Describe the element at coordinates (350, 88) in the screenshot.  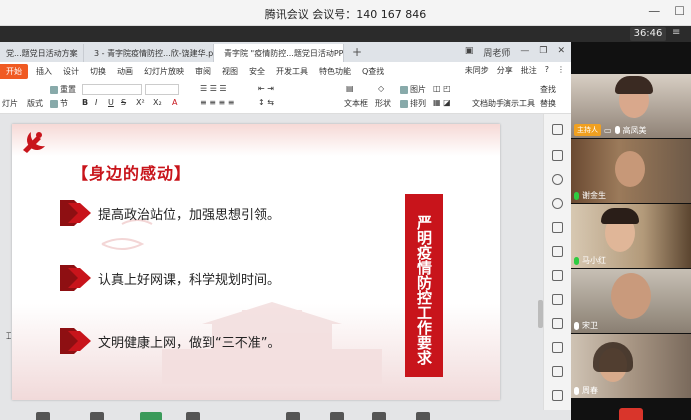
I see `textbox-icon: ▤` at that location.